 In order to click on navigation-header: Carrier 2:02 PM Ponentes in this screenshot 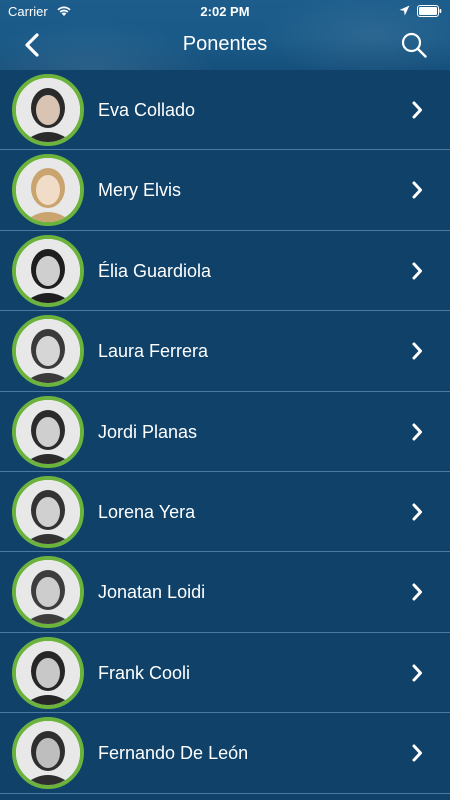, I will do `click(225, 35)`.